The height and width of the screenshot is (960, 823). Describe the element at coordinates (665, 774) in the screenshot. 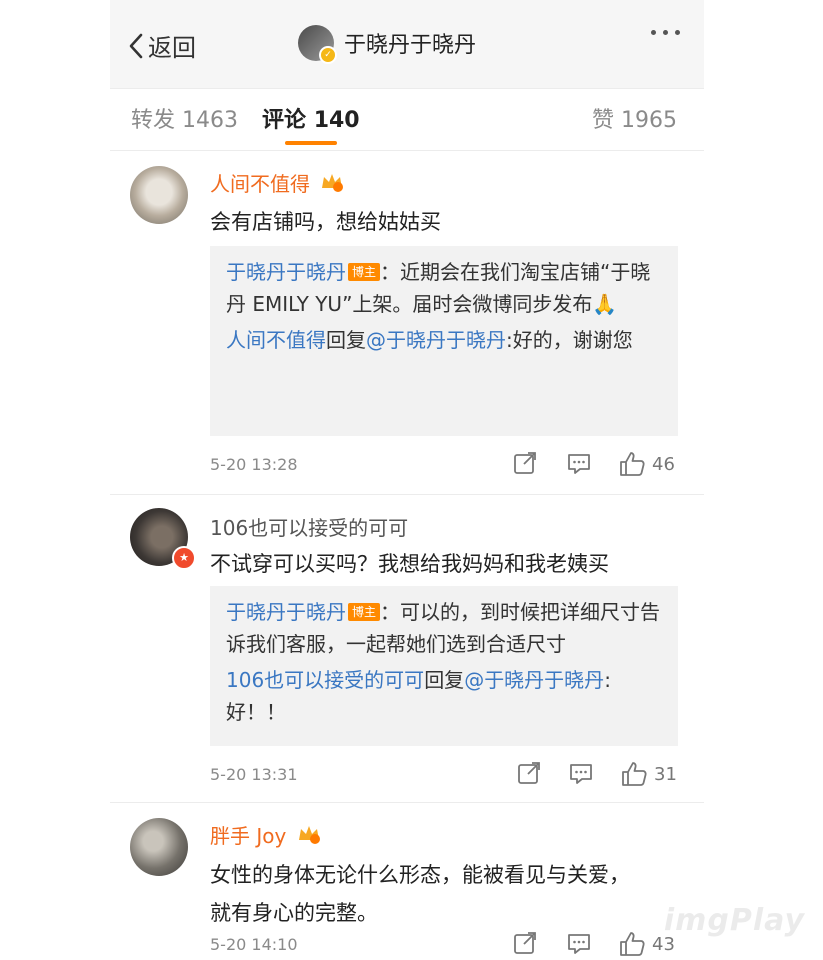

I see `like-count: 31` at that location.